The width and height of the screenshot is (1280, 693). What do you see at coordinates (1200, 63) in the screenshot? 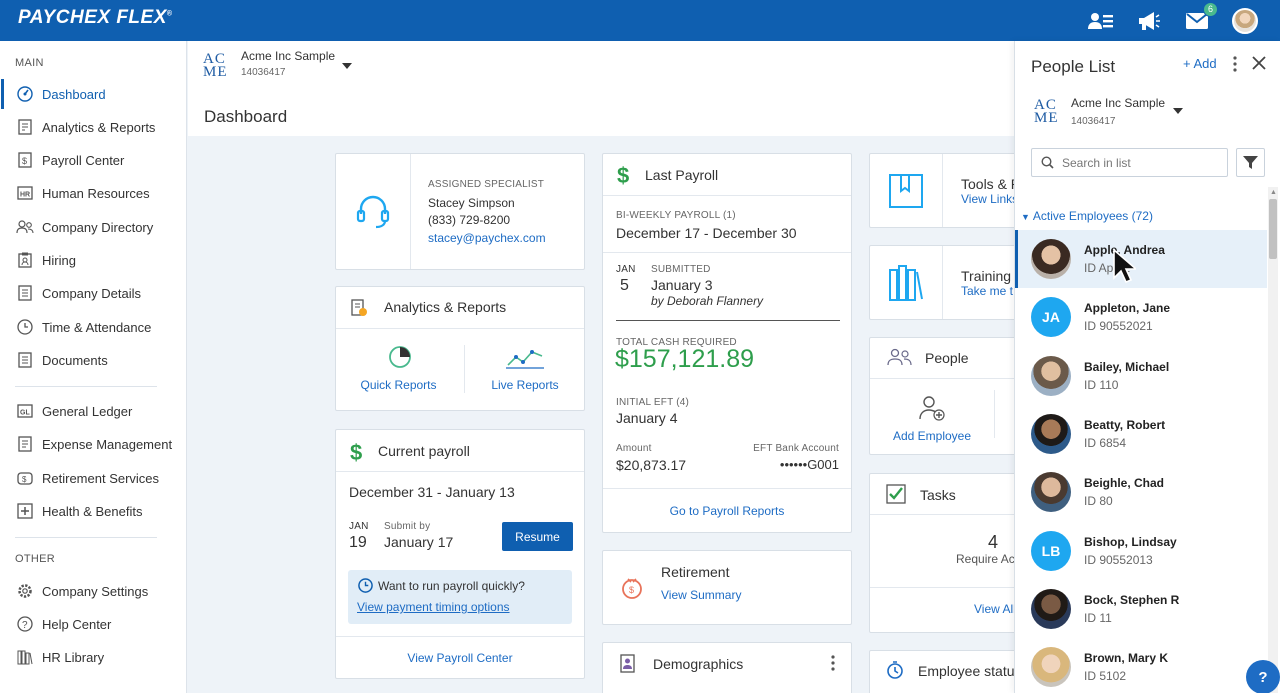
I see `add-person-button: + Add` at bounding box center [1200, 63].